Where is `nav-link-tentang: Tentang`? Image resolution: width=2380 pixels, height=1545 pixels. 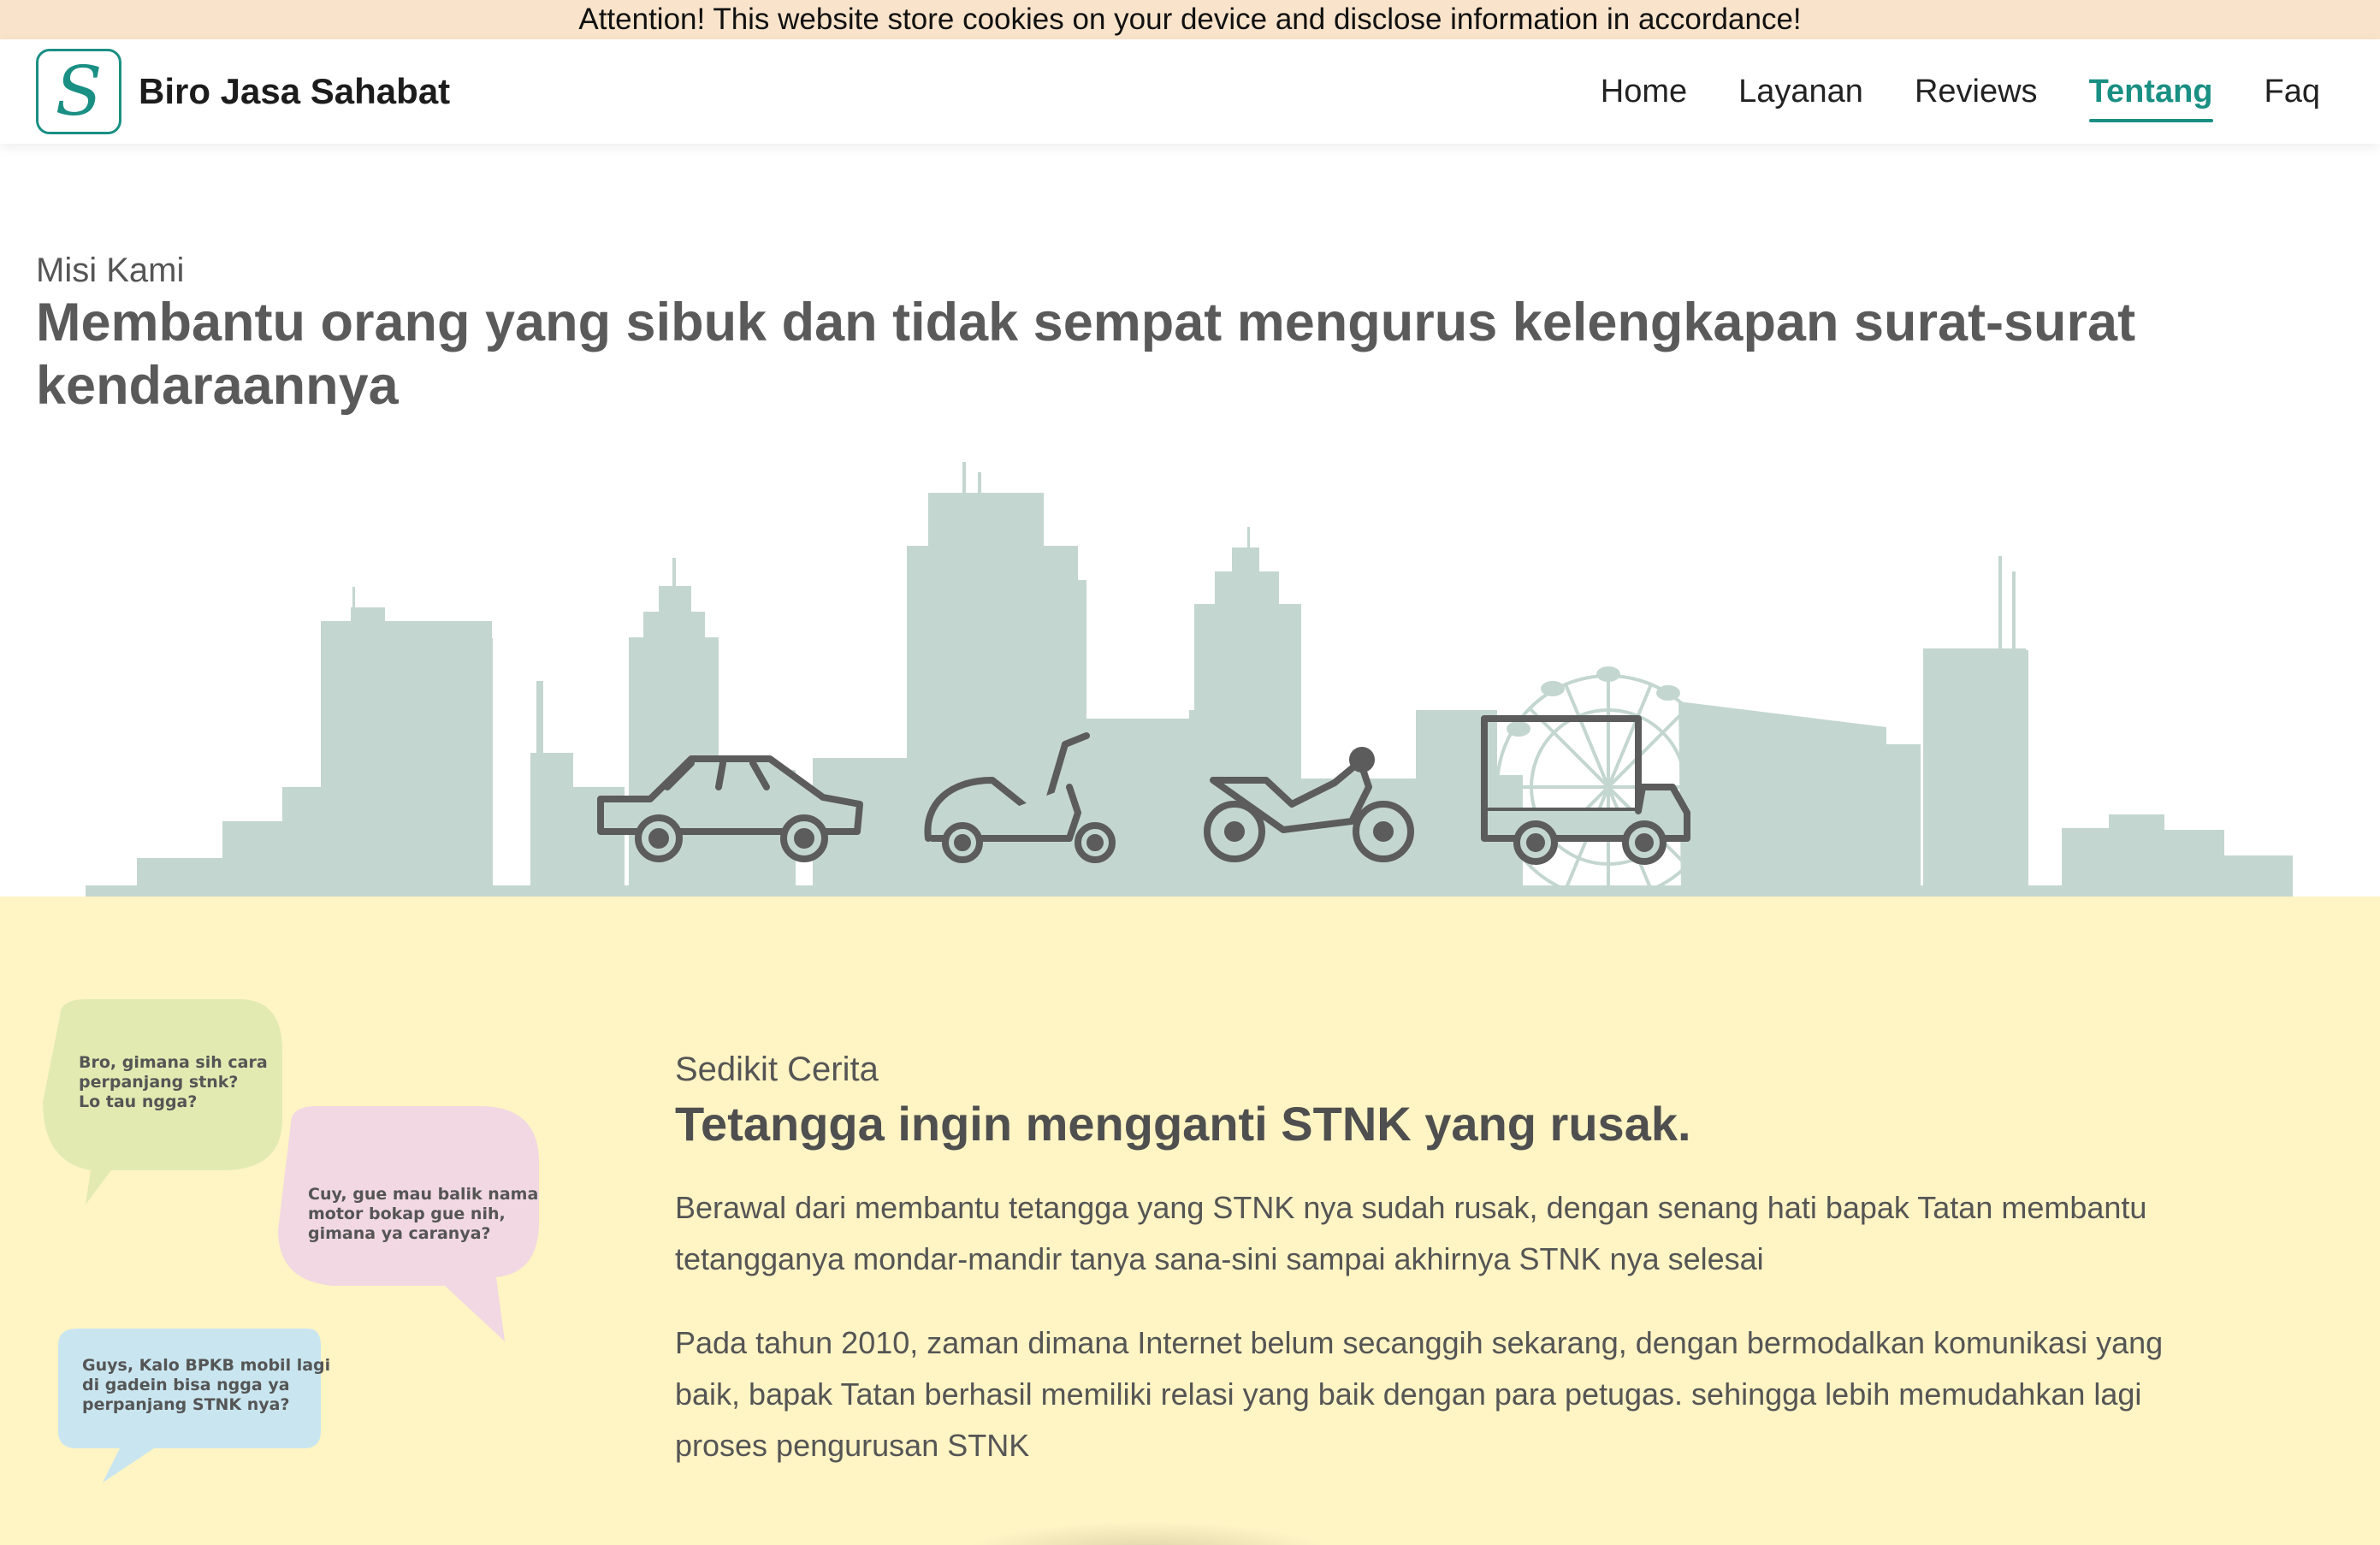 nav-link-tentang: Tentang is located at coordinates (2150, 94).